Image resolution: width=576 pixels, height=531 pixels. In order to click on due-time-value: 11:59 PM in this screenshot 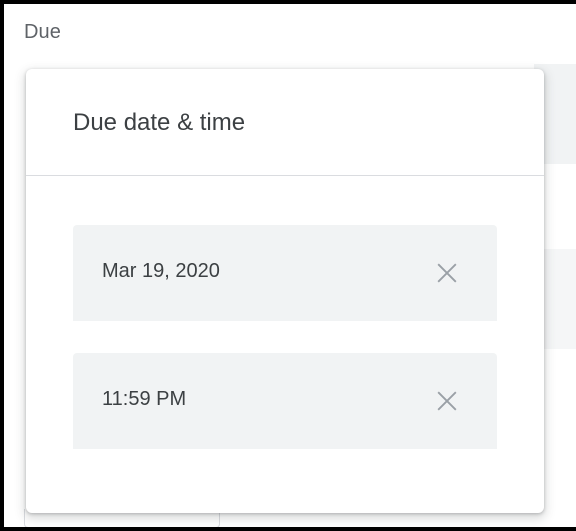, I will do `click(144, 399)`.